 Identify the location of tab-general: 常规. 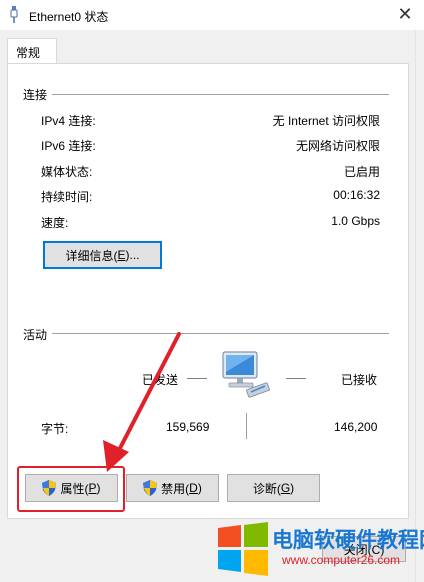
(32, 51).